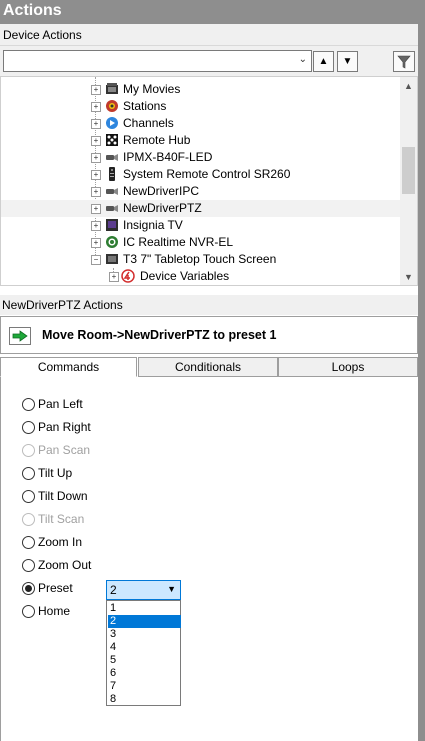 Image resolution: width=425 pixels, height=741 pixels. I want to click on command-label: Zoom Out, so click(65, 565).